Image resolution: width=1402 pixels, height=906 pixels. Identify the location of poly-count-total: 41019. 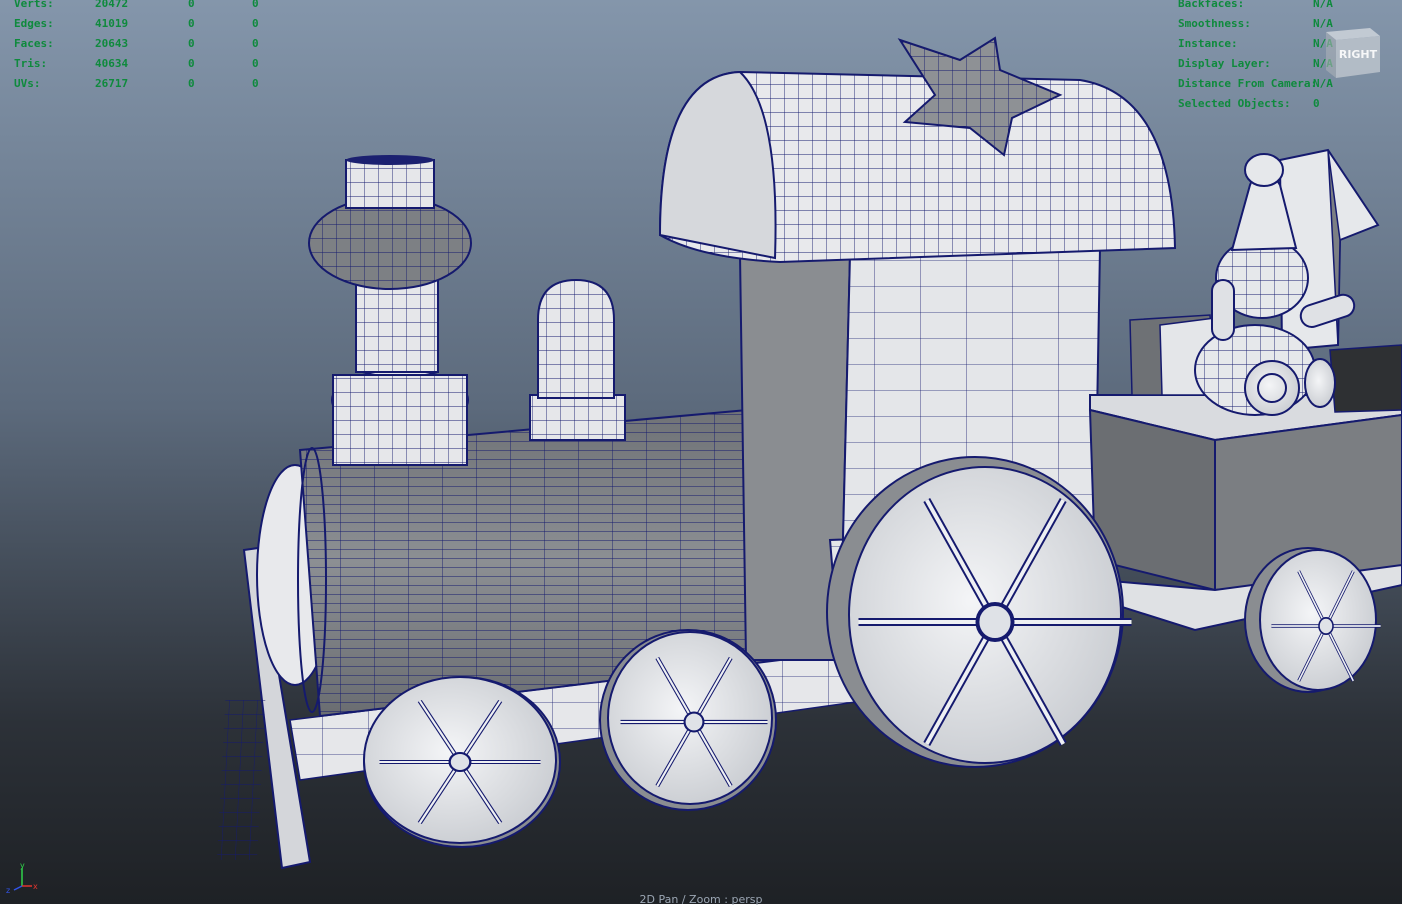
(112, 23).